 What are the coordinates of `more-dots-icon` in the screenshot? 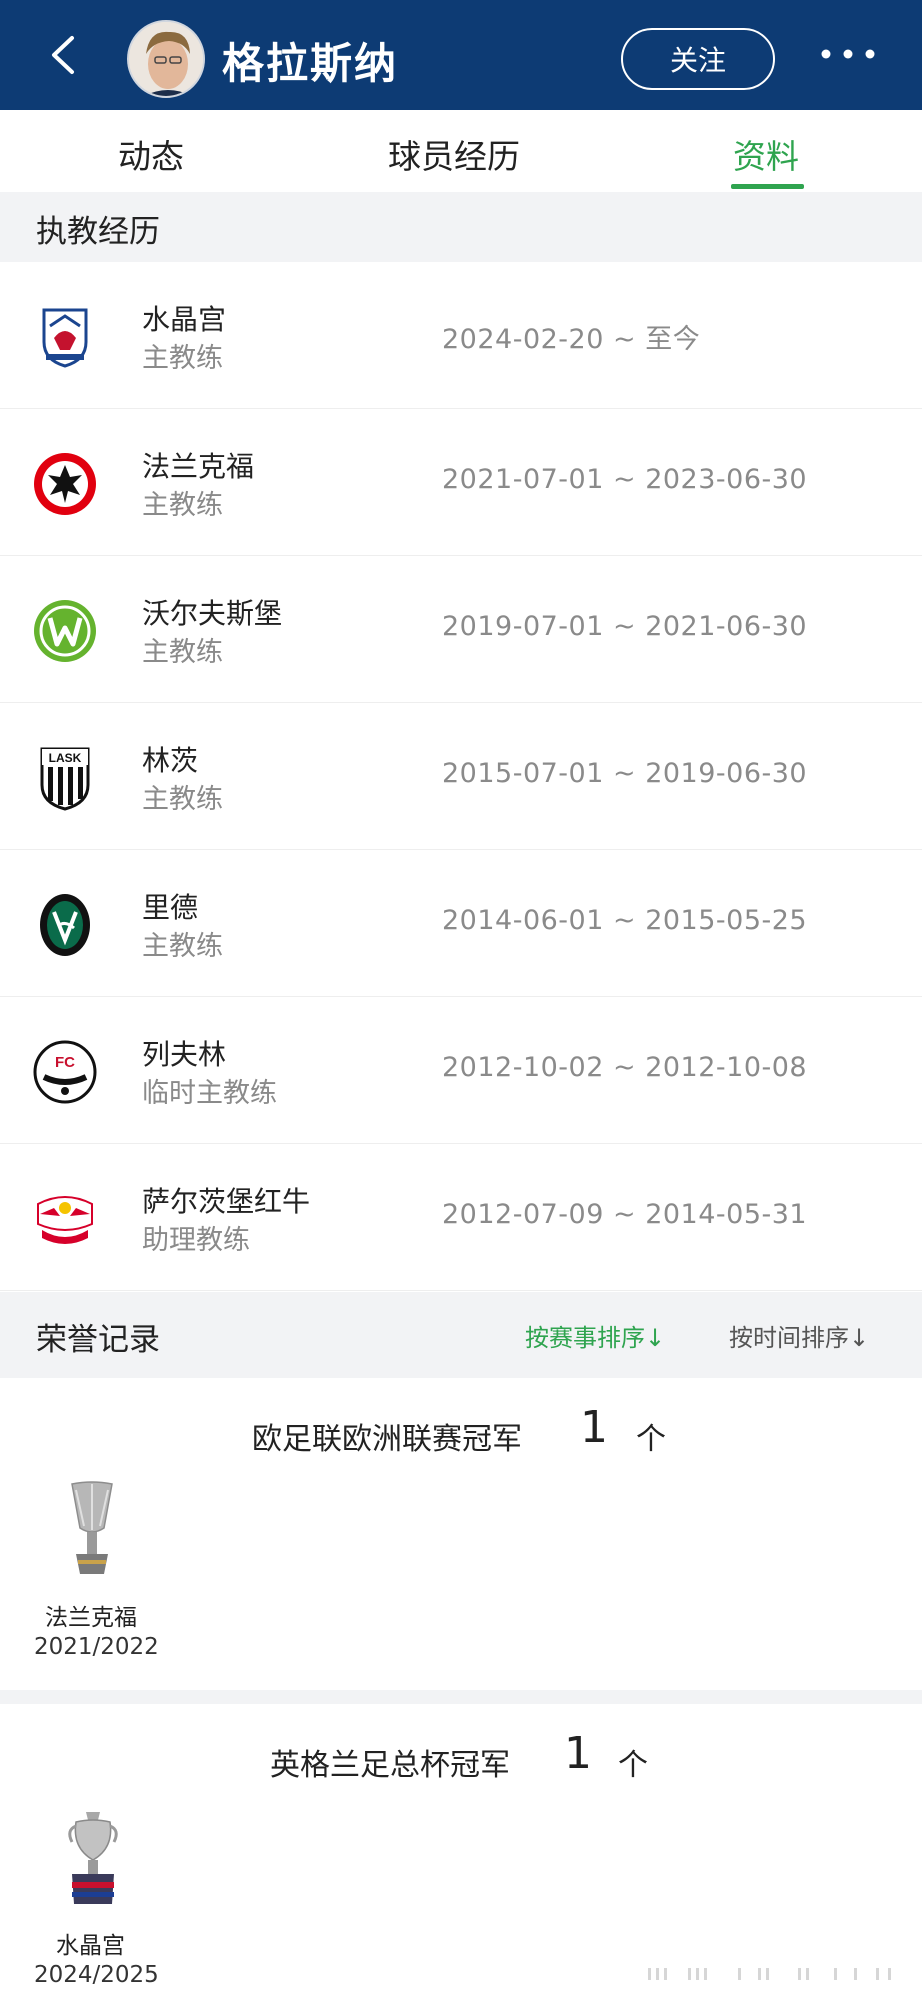 It's located at (848, 54).